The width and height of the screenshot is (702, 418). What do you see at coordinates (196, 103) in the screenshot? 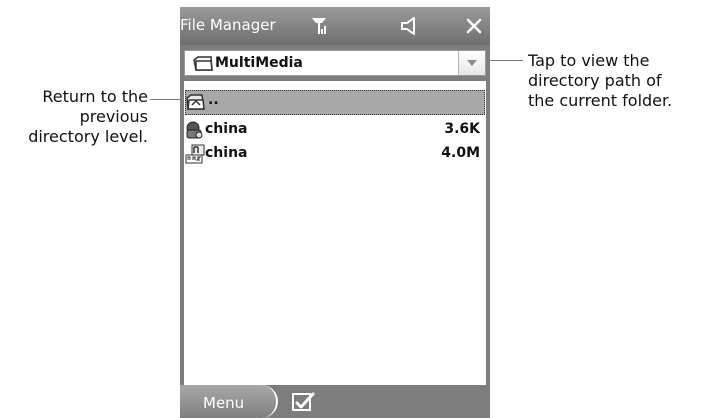
I see `up-folder-icon` at bounding box center [196, 103].